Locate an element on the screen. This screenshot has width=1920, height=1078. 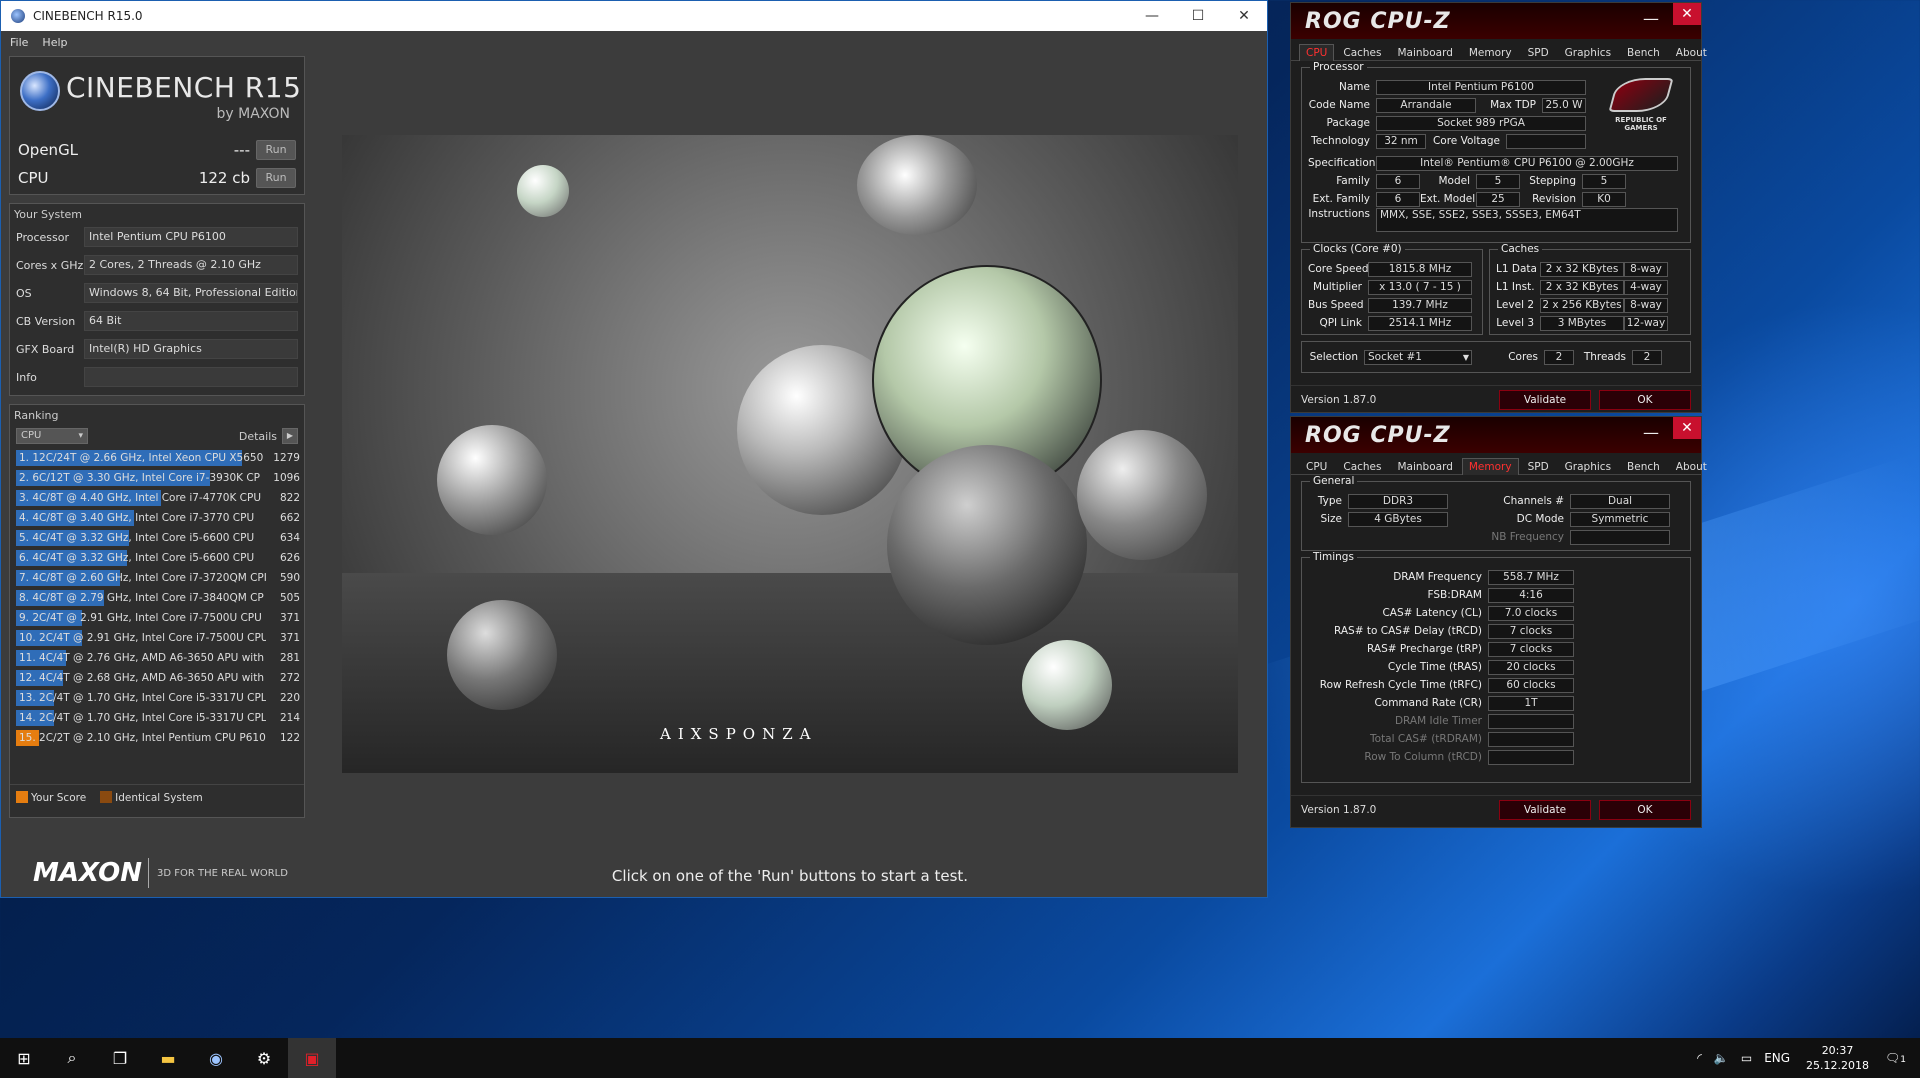
system-key: OS is located at coordinates (24, 293).